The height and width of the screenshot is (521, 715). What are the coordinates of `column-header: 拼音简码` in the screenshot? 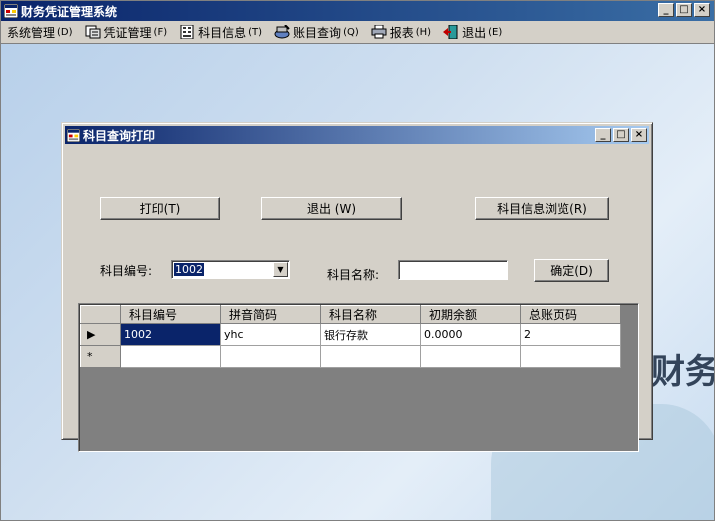 It's located at (270, 314).